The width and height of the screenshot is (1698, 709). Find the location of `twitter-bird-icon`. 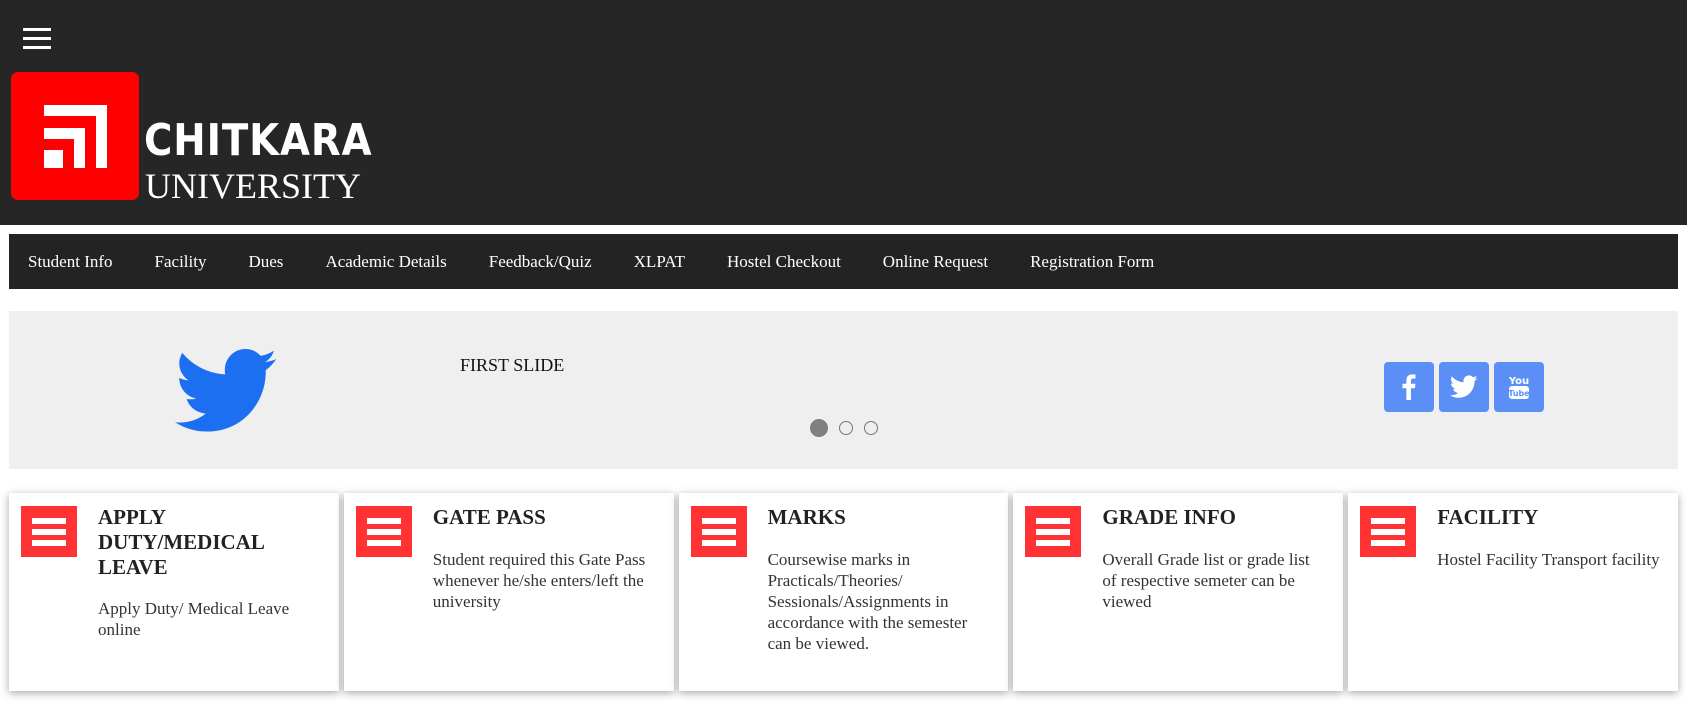

twitter-bird-icon is located at coordinates (227, 392).